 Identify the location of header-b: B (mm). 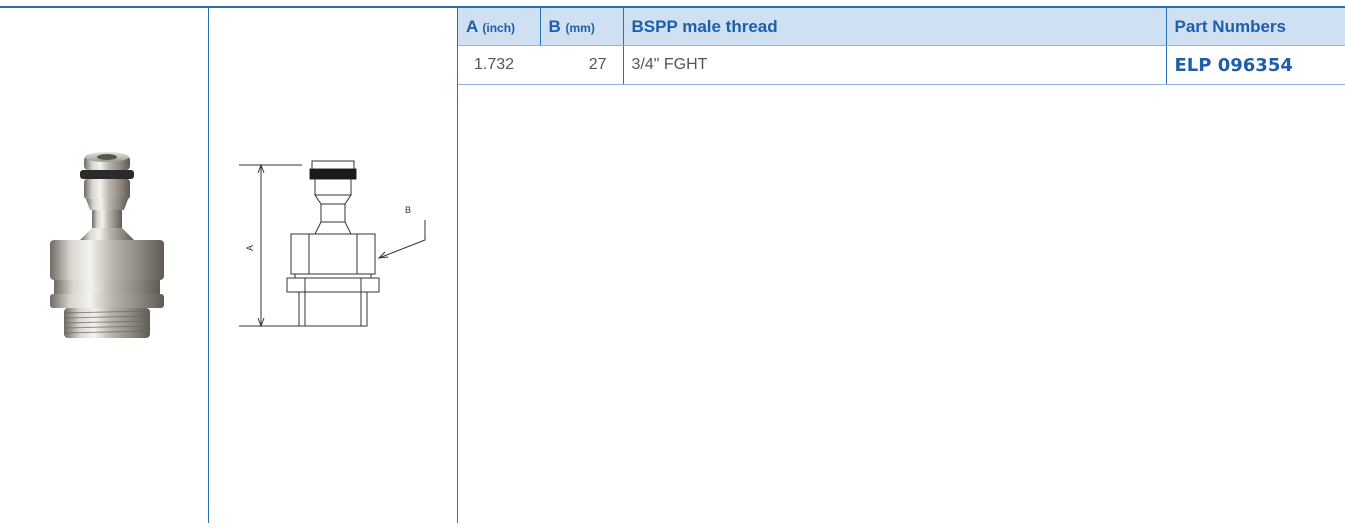
(581, 27).